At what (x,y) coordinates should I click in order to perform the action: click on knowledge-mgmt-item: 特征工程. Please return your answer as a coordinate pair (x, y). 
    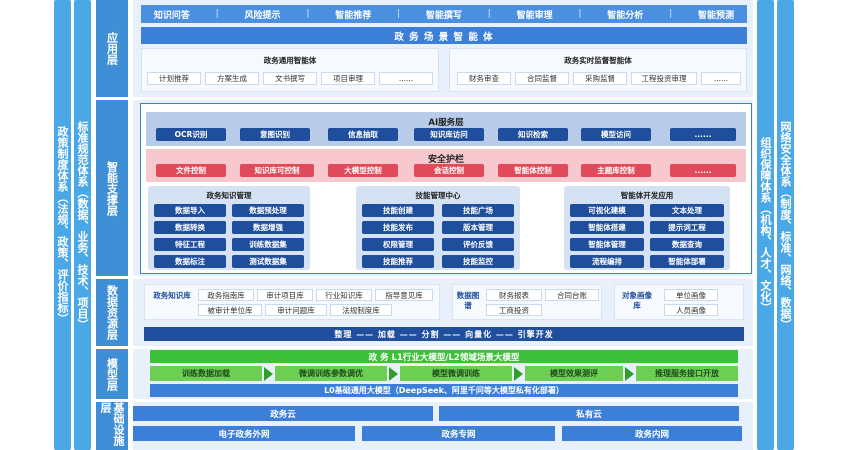
    Looking at the image, I should click on (190, 244).